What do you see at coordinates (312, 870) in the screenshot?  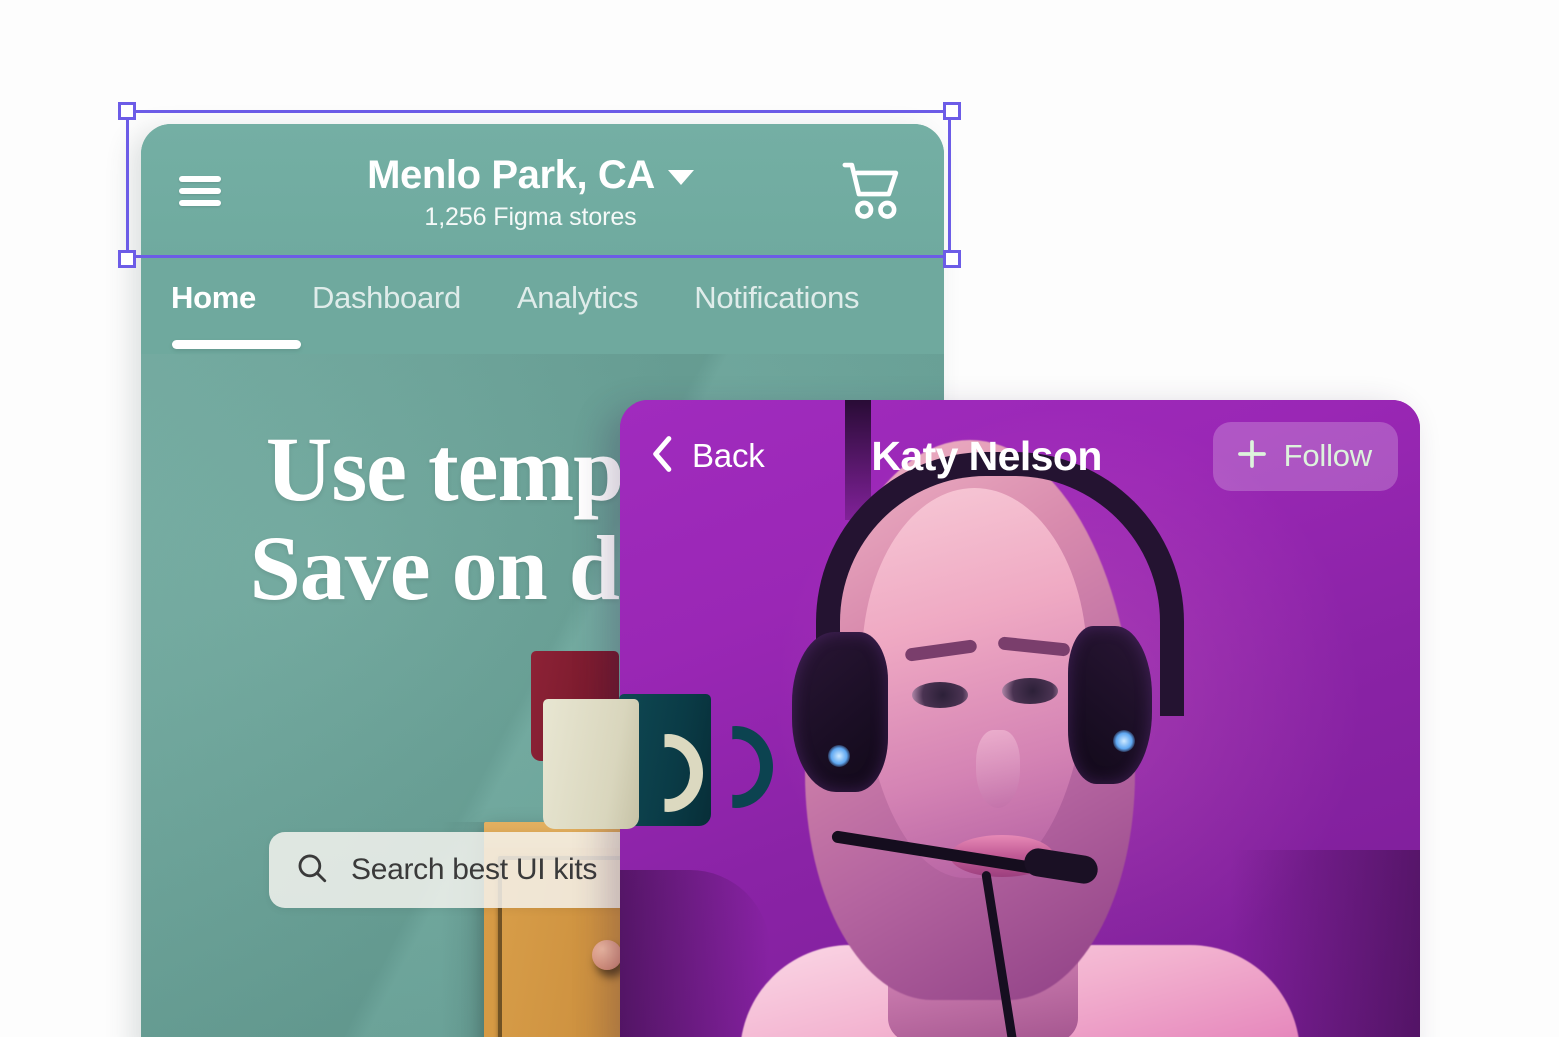 I see `search-icon` at bounding box center [312, 870].